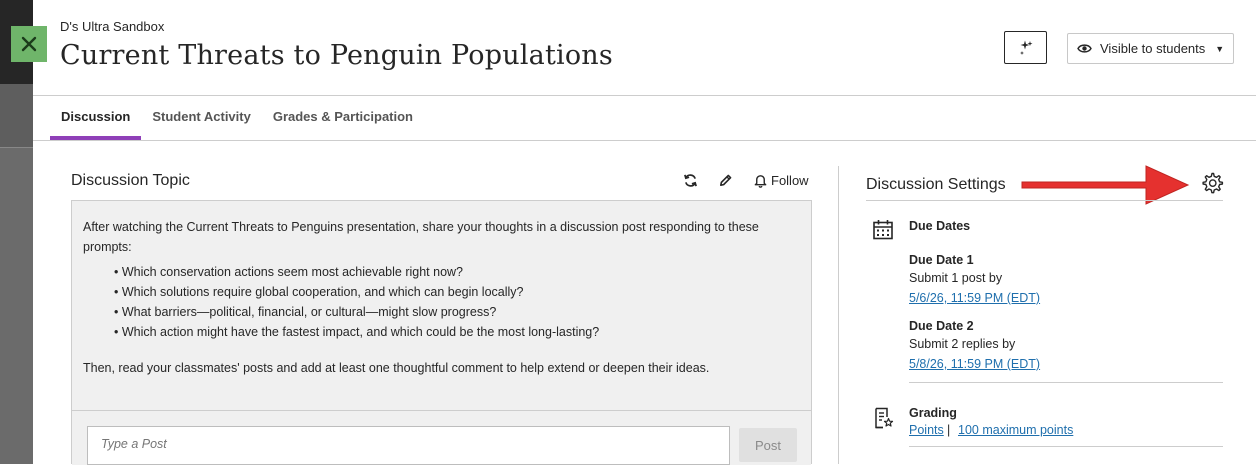 Image resolution: width=1256 pixels, height=465 pixels. I want to click on due-date-2-link: 5/8/26, 11:59 PM (EDT), so click(974, 364).